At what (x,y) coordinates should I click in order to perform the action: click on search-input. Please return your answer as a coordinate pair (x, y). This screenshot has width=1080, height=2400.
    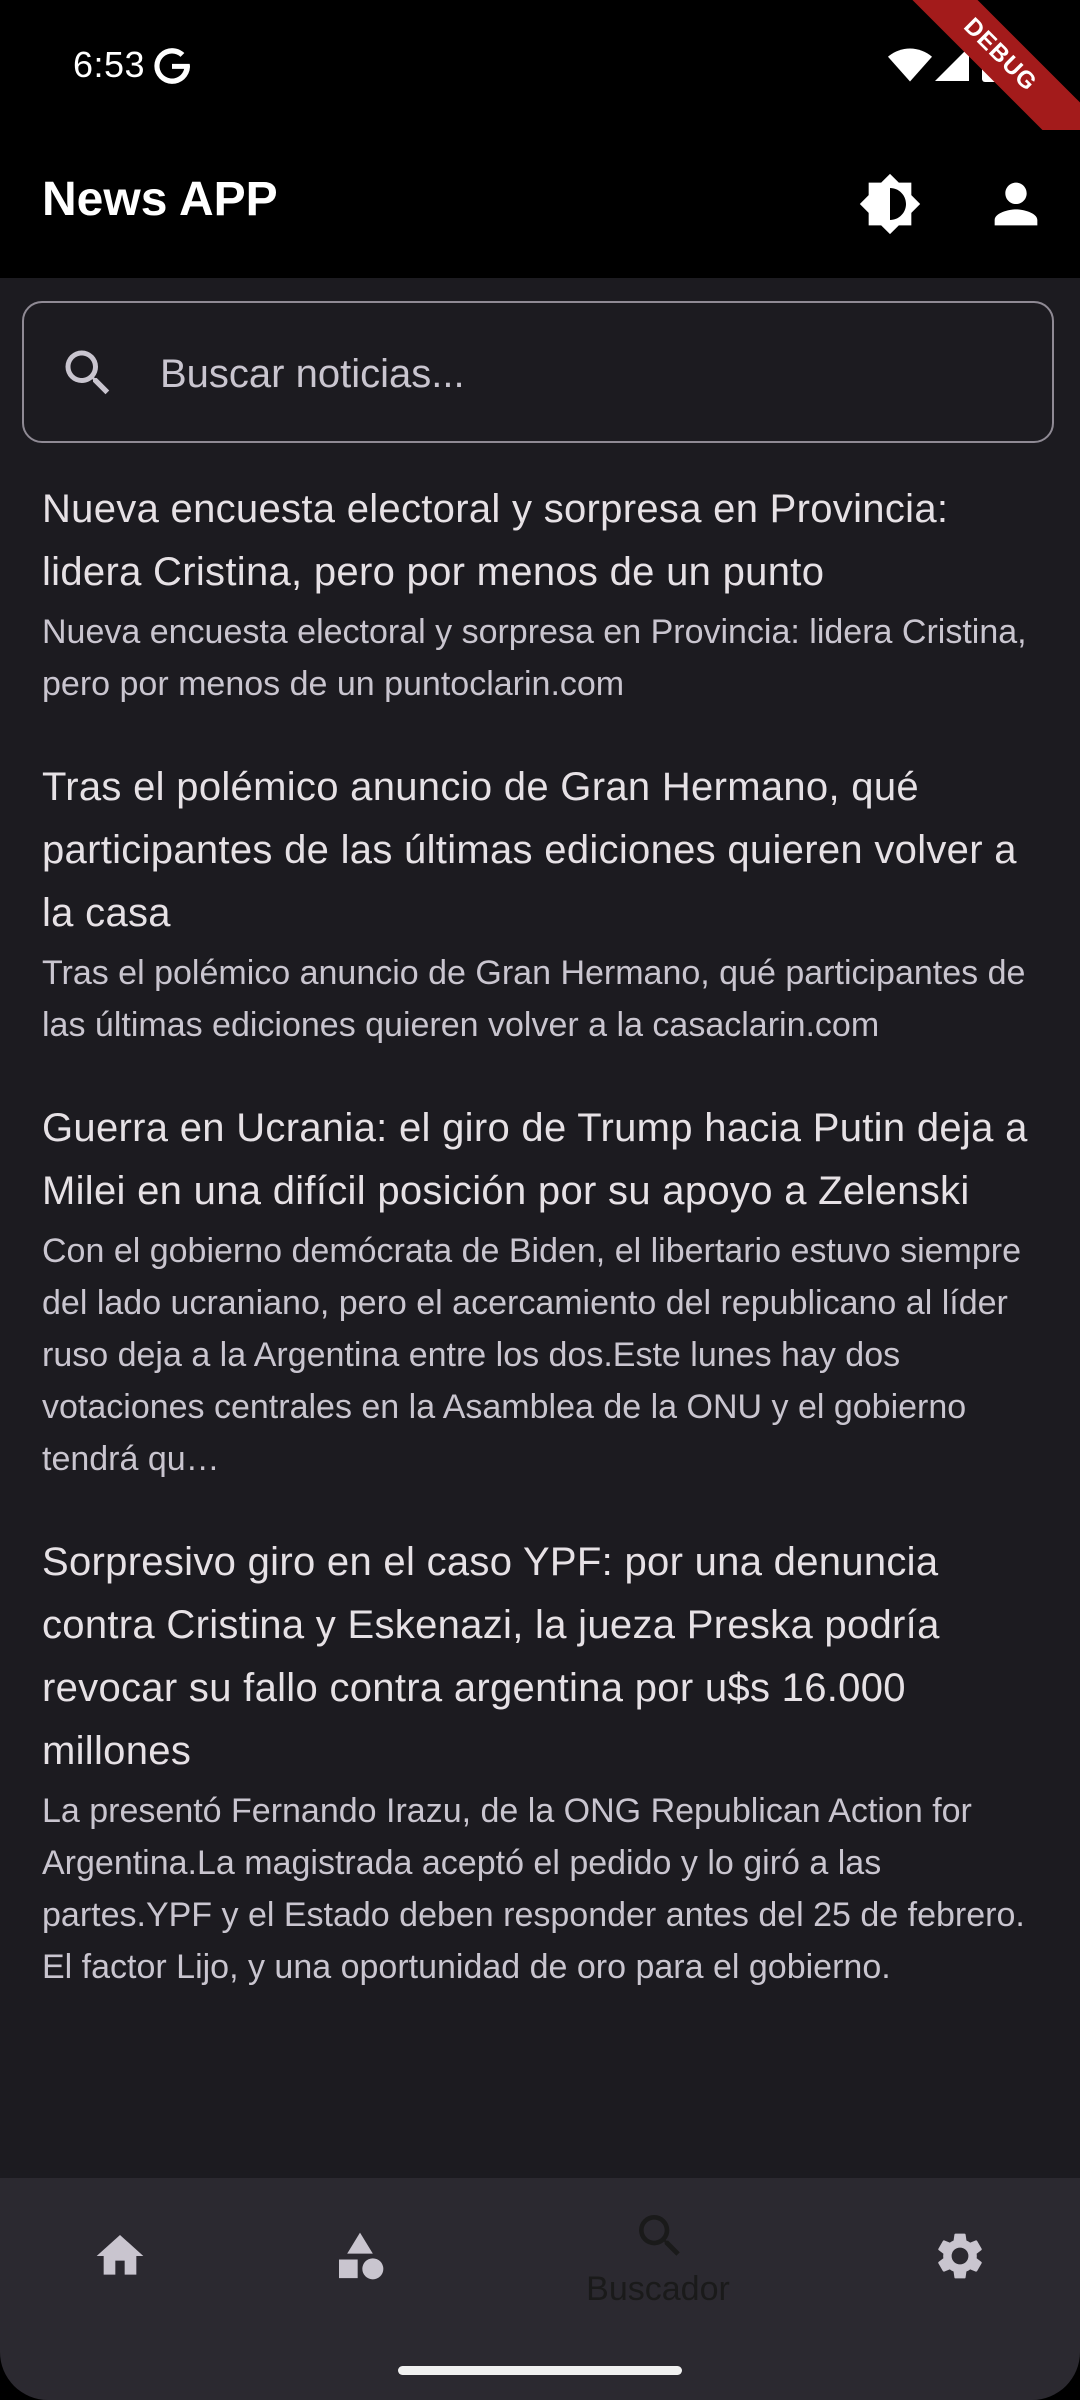
    Looking at the image, I should click on (590, 374).